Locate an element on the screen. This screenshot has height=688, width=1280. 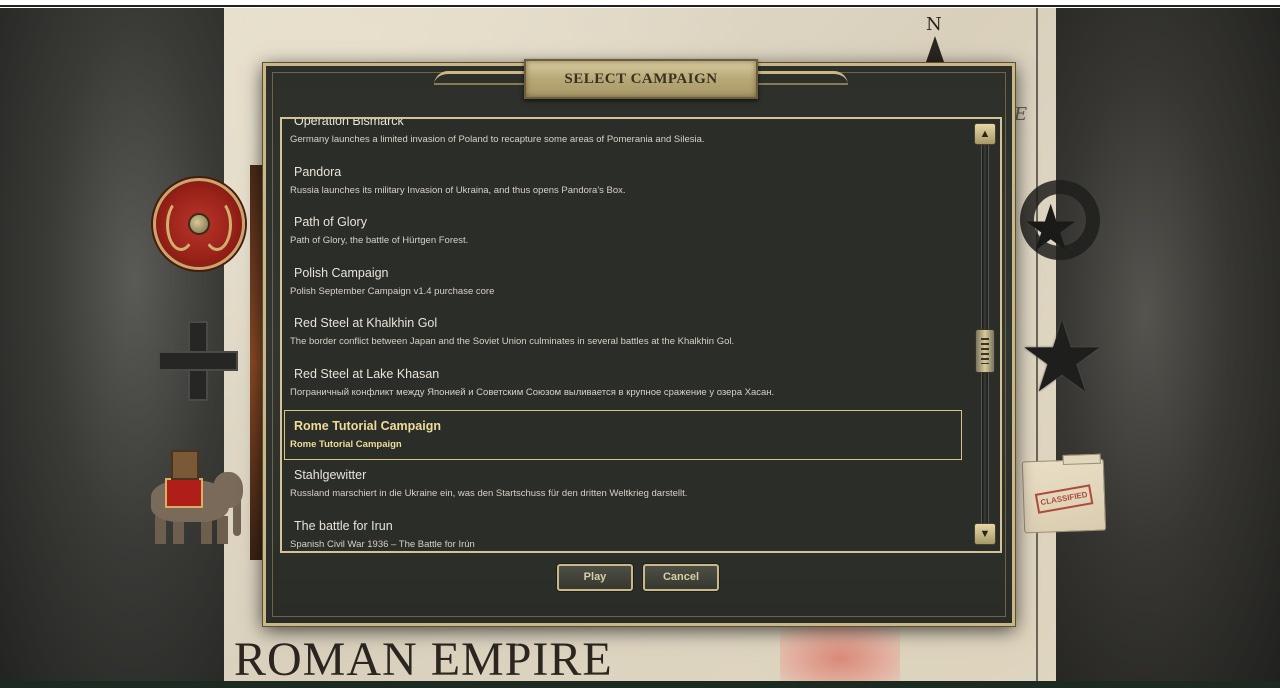
campaign-title: Polish Campaign is located at coordinates (341, 272).